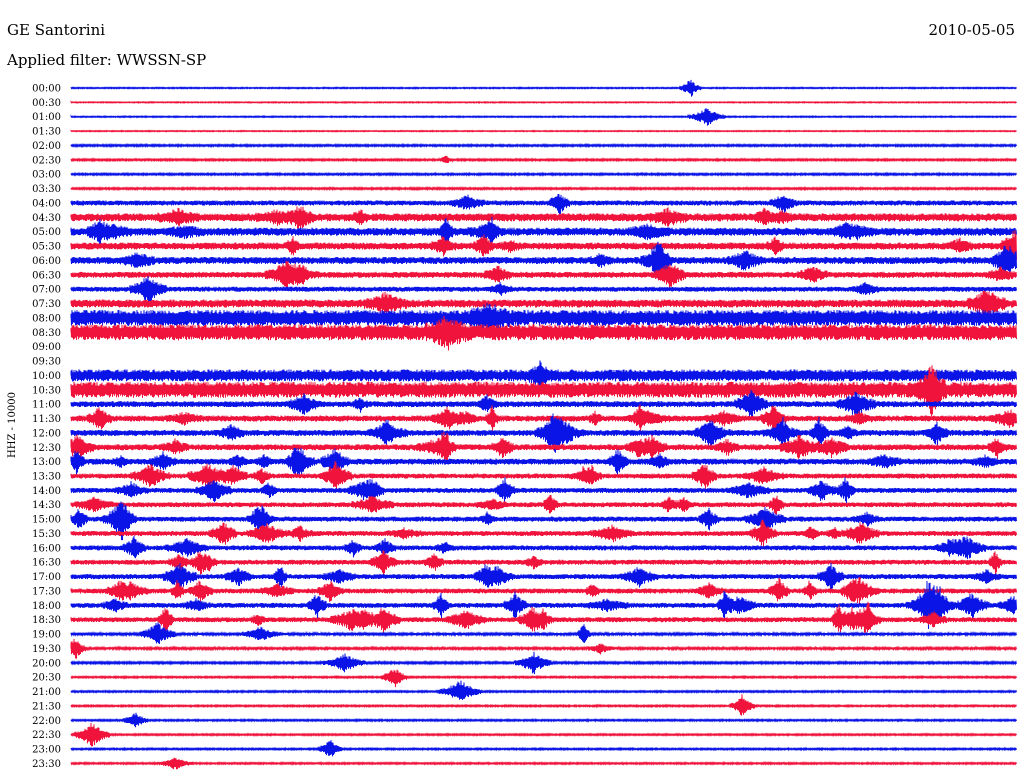 The image size is (1024, 780). Describe the element at coordinates (46, 390) in the screenshot. I see `time-label: 10:30` at that location.